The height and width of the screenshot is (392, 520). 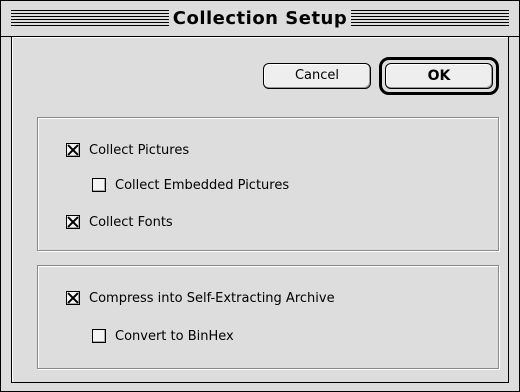 What do you see at coordinates (174, 336) in the screenshot?
I see `convert-binhex-label: Convert to BinHex` at bounding box center [174, 336].